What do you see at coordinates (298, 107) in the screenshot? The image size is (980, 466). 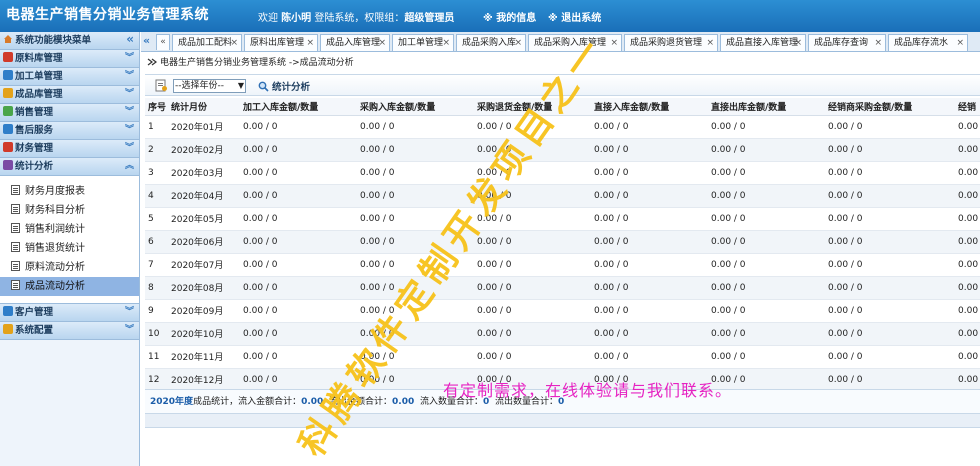 I see `column-header: 加工入库金额/数量` at bounding box center [298, 107].